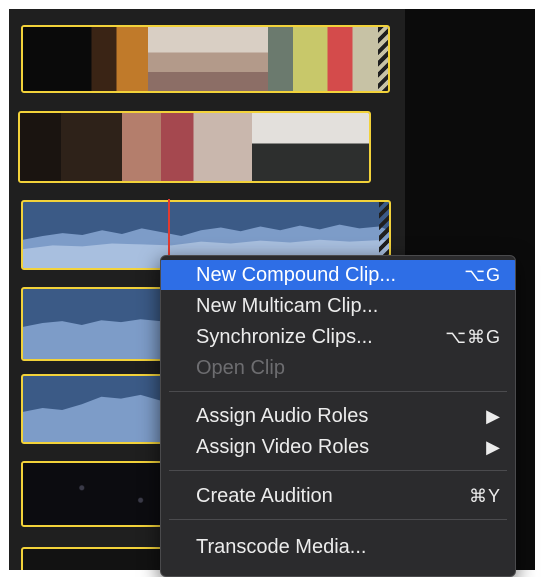 This screenshot has height=577, width=543. What do you see at coordinates (482, 274) in the screenshot?
I see `shortcut-label: ⌥G` at bounding box center [482, 274].